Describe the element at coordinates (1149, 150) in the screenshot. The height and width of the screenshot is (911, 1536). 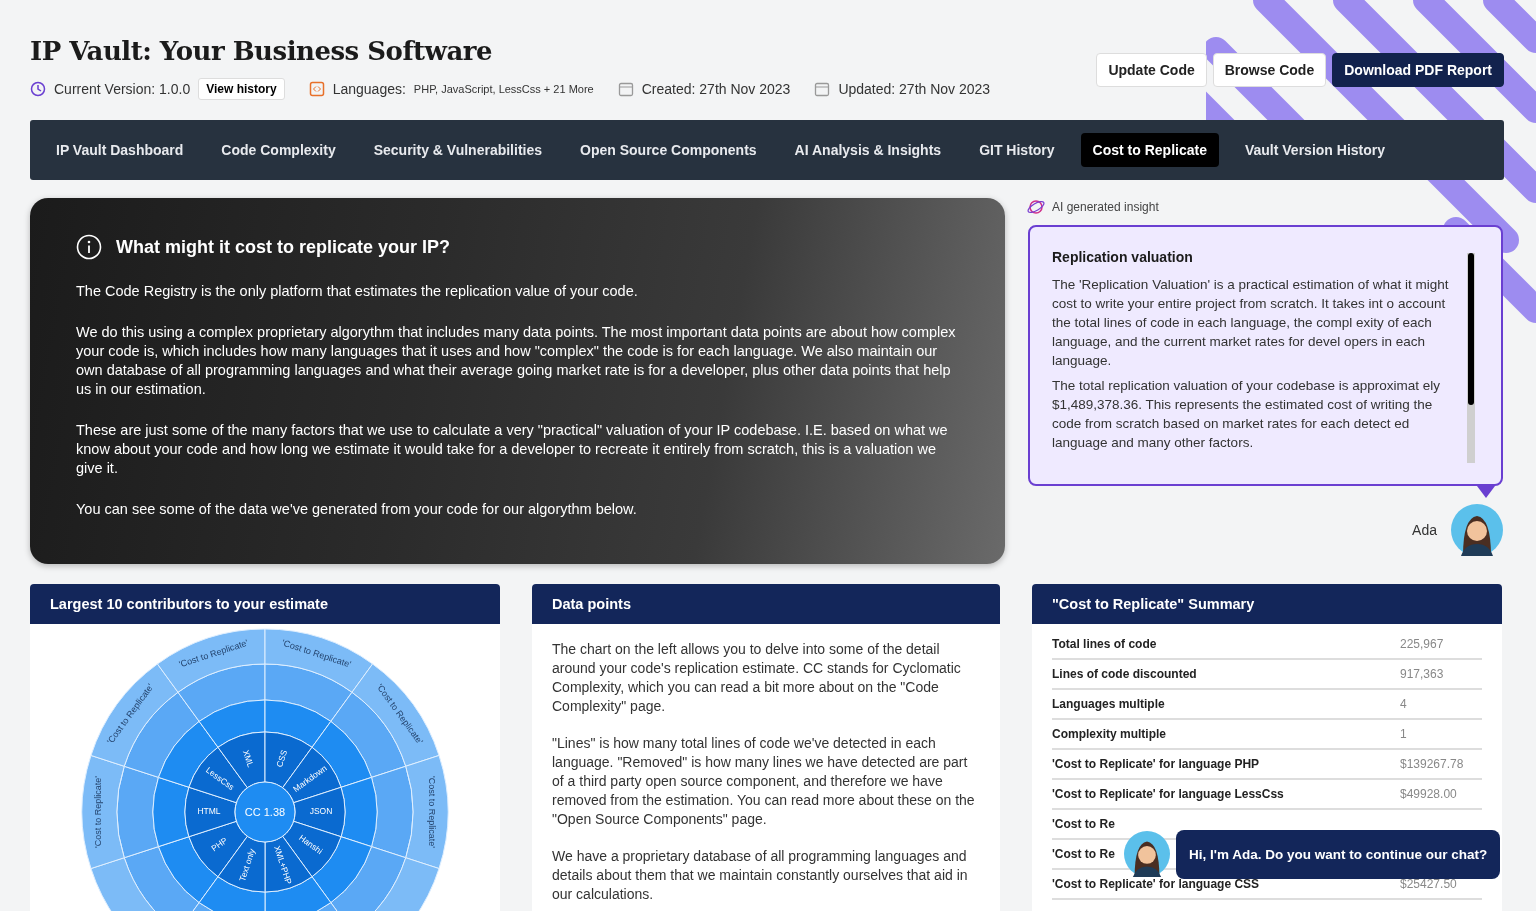
I see `nav-tab: Cost to Replicate` at that location.